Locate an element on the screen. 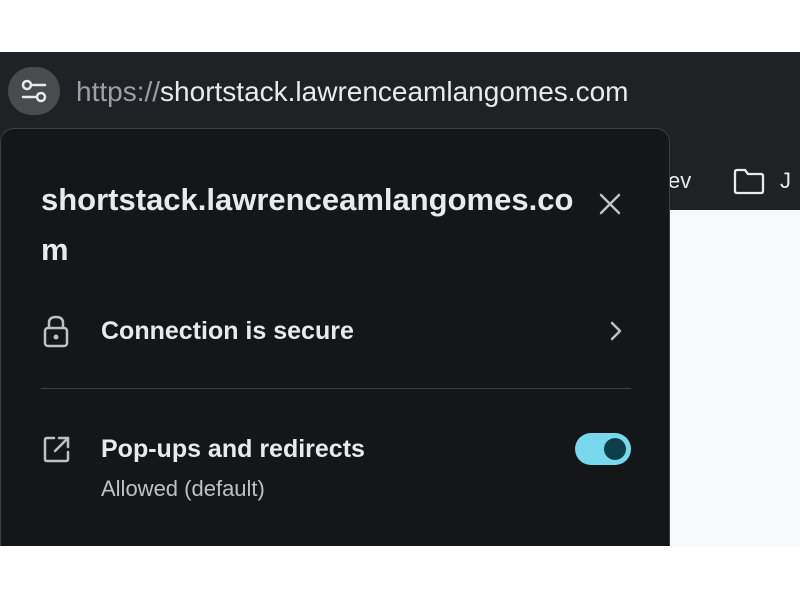 This screenshot has height=600, width=800. divider is located at coordinates (336, 388).